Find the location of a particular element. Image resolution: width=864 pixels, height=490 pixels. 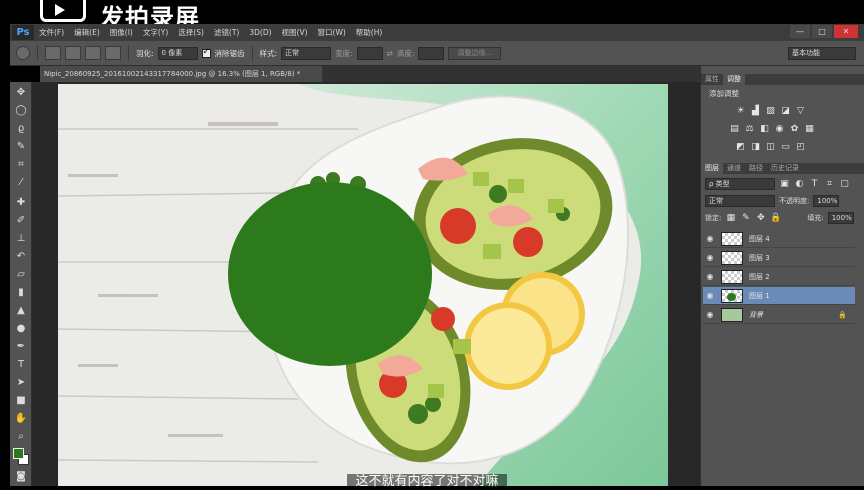

gradient-map-icon: ▭ is located at coordinates (785, 147).